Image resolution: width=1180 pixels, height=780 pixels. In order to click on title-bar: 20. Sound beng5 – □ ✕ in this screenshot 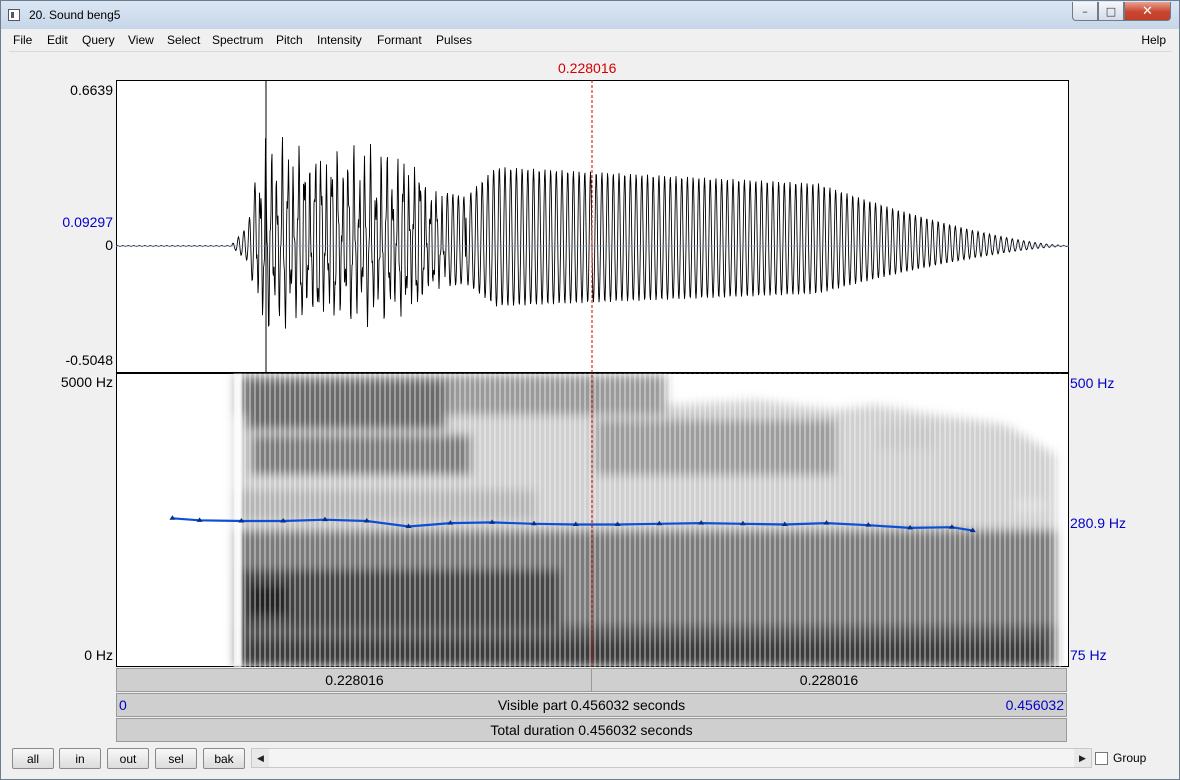, I will do `click(590, 15)`.